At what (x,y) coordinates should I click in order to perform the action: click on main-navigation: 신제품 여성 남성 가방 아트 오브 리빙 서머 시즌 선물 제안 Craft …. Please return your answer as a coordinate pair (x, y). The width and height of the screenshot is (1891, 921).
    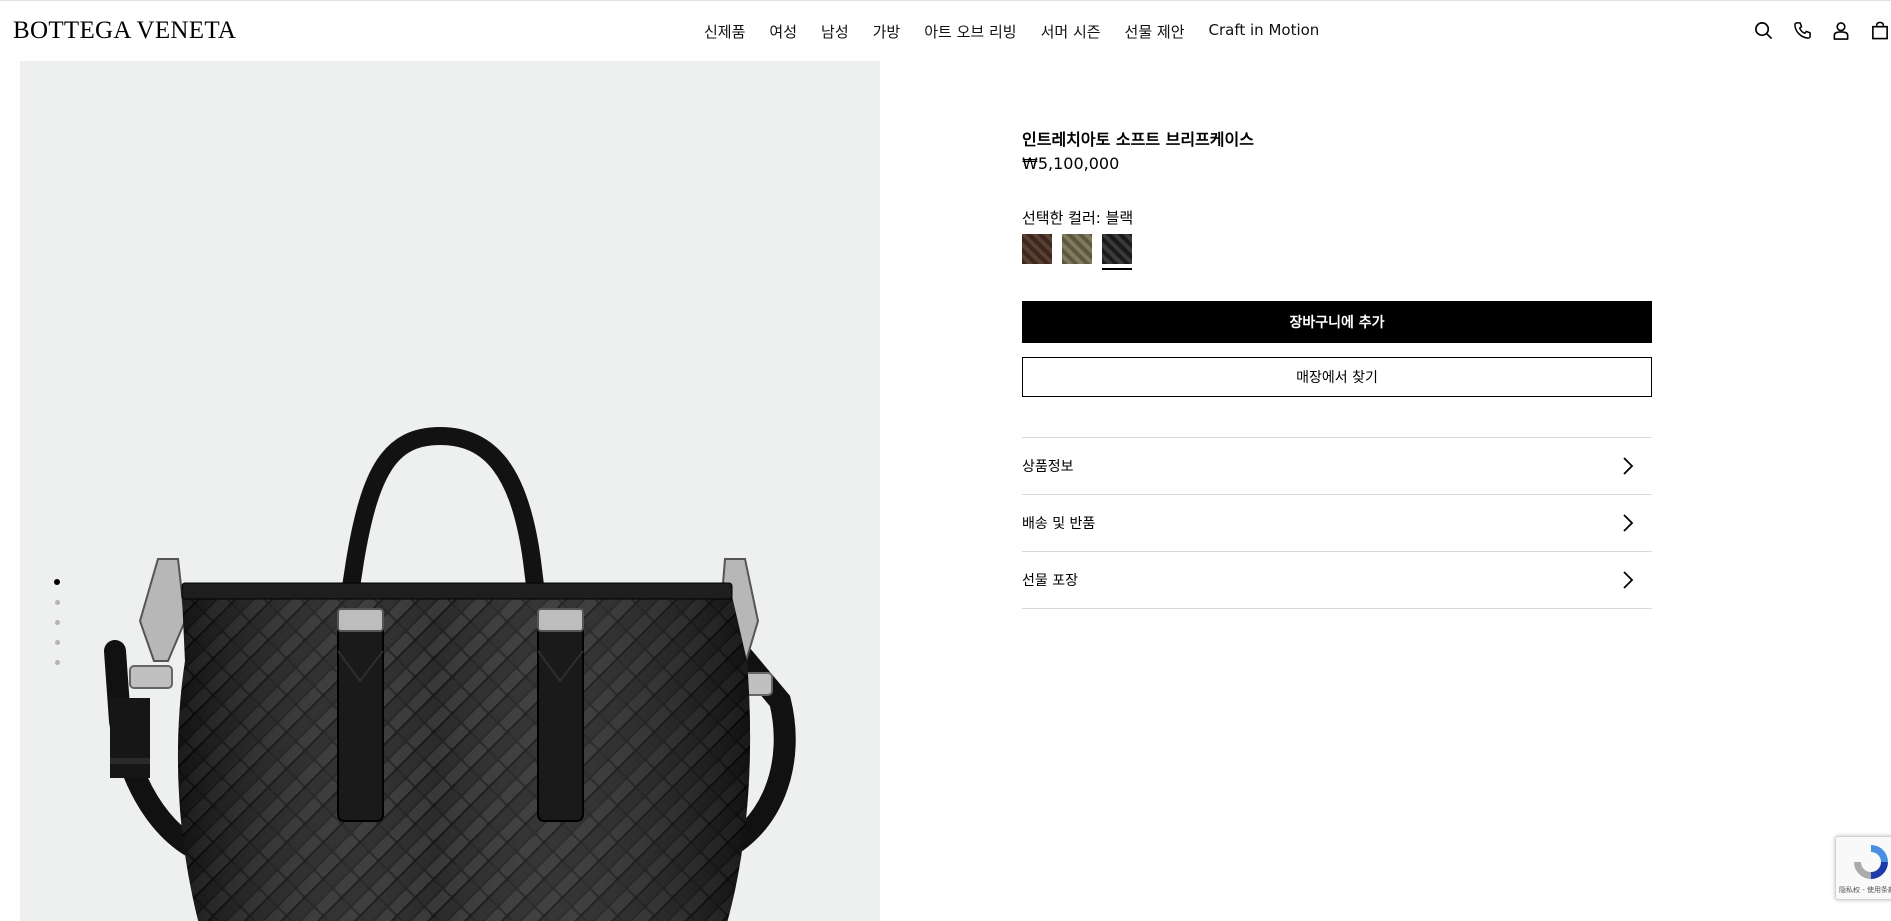
    Looking at the image, I should click on (1011, 31).